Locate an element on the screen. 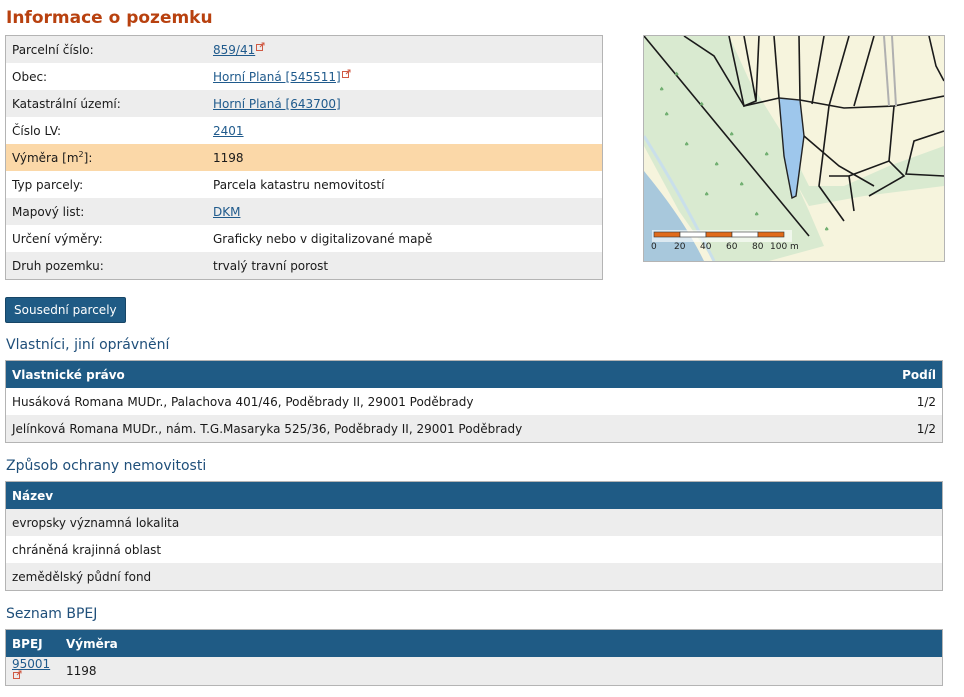 This screenshot has height=697, width=964. area-label-text: Výměra [m is located at coordinates (45, 158).